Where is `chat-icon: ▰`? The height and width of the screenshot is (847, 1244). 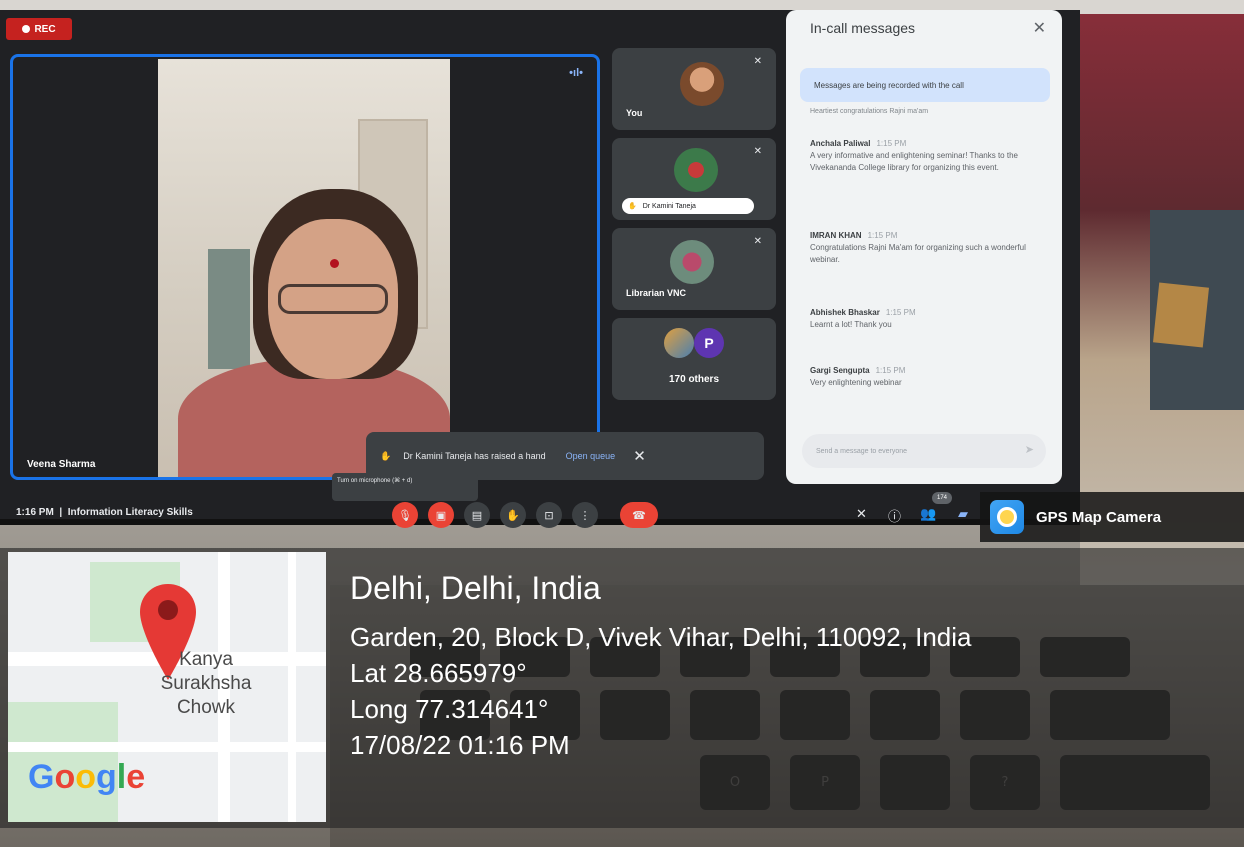
chat-icon: ▰ is located at coordinates (963, 514).